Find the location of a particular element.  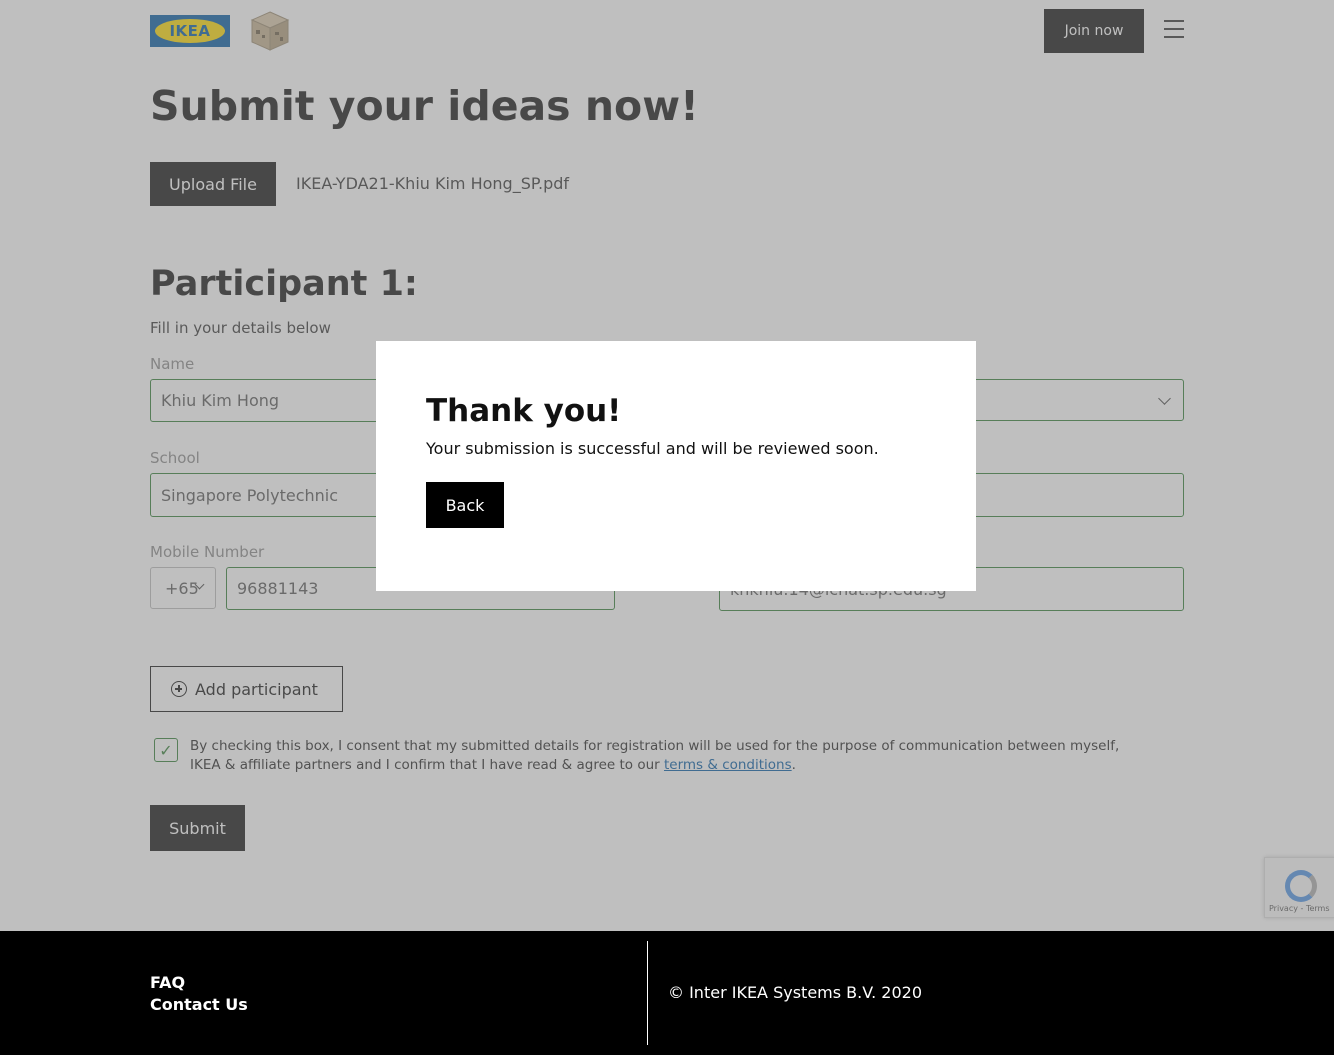

faq-link: FAQ is located at coordinates (199, 983).